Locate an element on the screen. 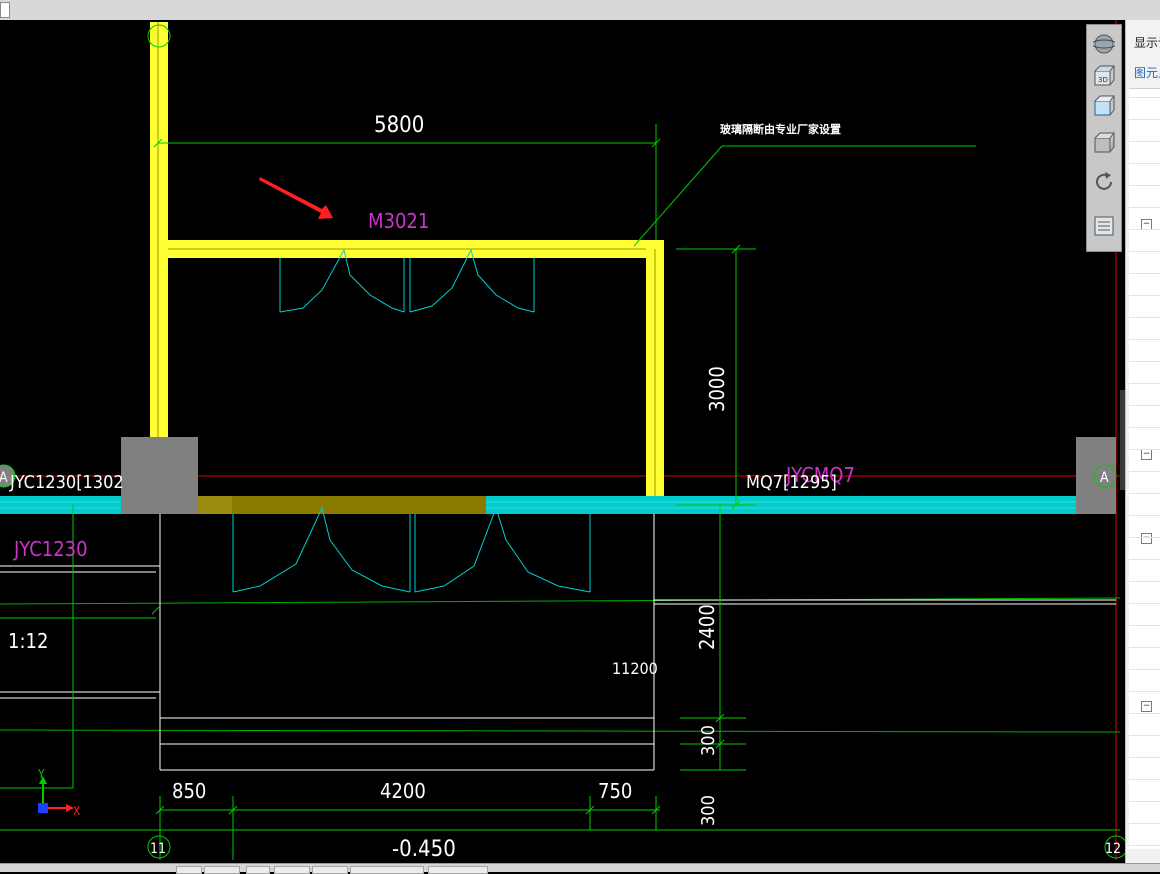  ucs-y-text: Y is located at coordinates (41, 774).